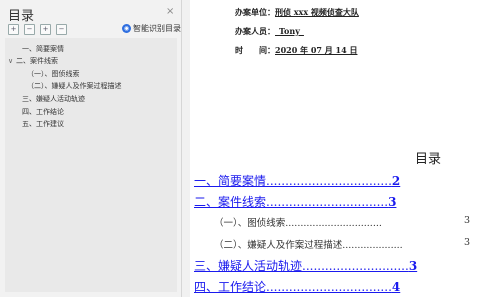 This screenshot has width=479, height=297. I want to click on field-staff: 办案人员：_Tony_, so click(269, 31).